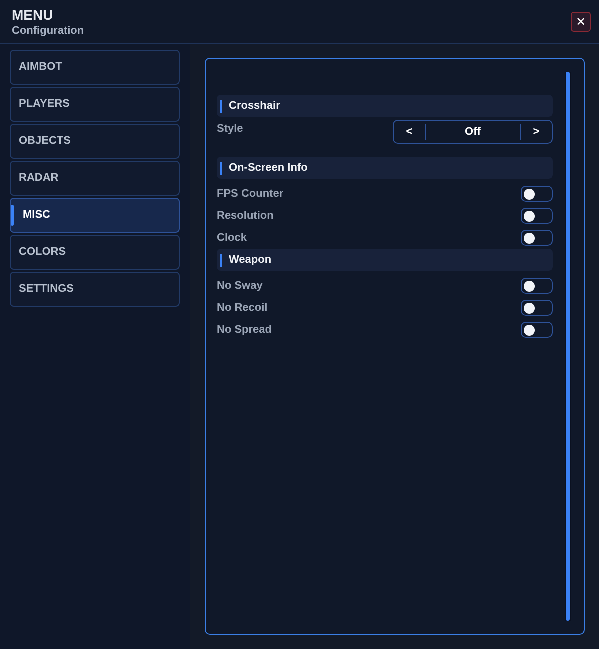  I want to click on sidebar-tab: RADAR, so click(95, 178).